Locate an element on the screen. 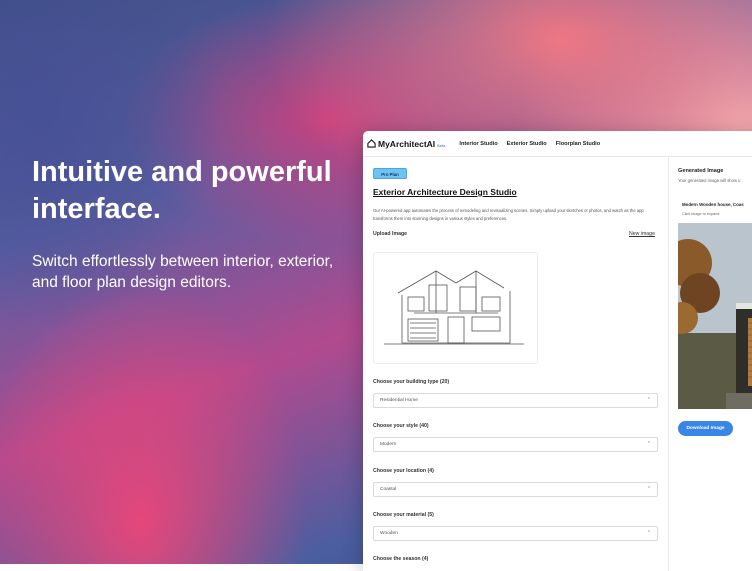 The width and height of the screenshot is (752, 571). logo-text: MyArchitectAI is located at coordinates (407, 143).